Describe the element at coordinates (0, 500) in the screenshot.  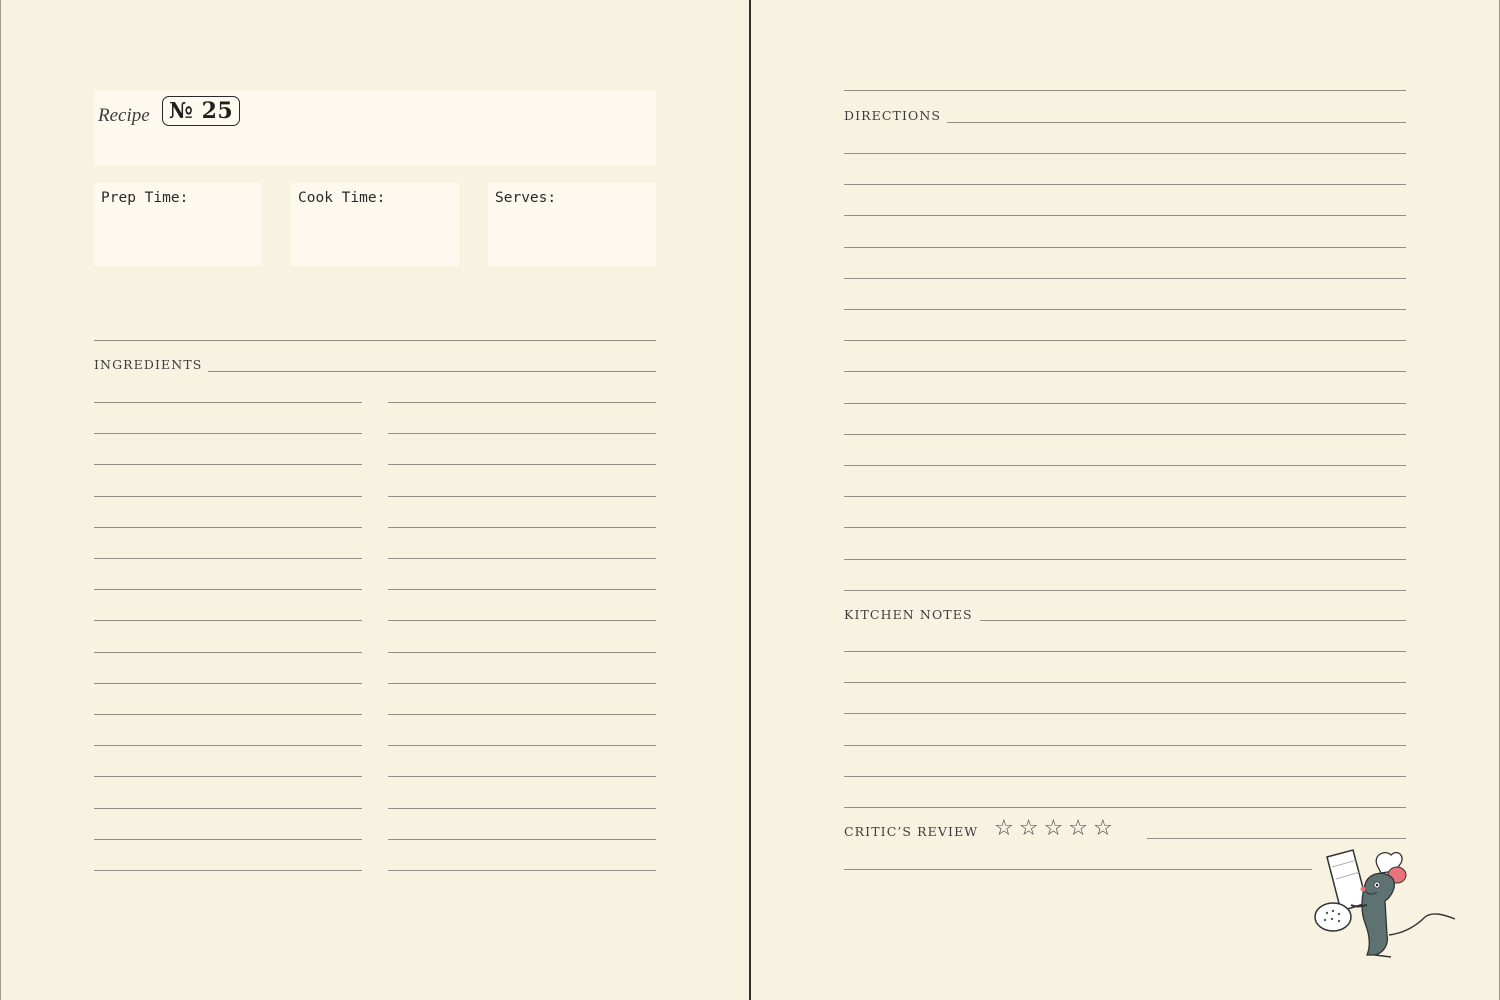
I see `left-page-edge` at that location.